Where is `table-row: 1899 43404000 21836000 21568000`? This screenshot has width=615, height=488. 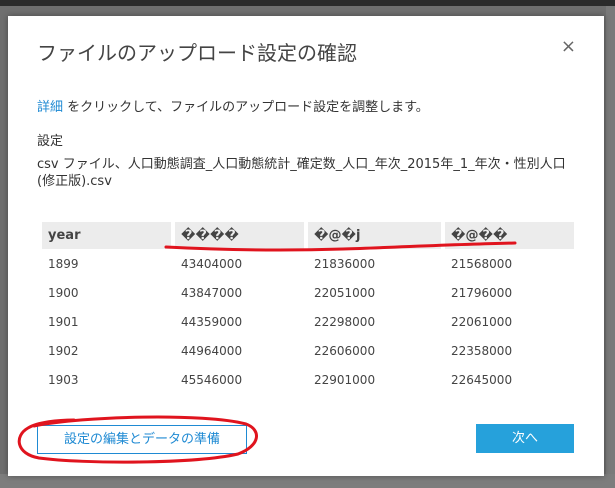 table-row: 1899 43404000 21836000 21568000 is located at coordinates (308, 263).